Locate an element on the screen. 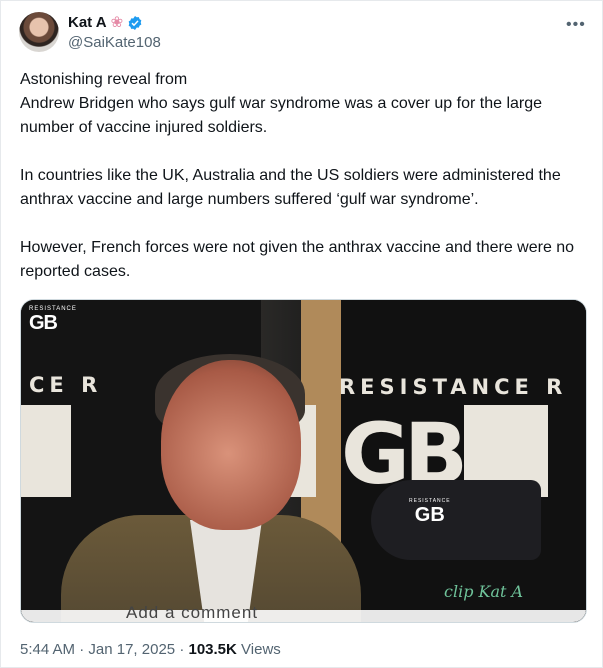 The image size is (603, 668). tweet-time: 5:44 AM is located at coordinates (47, 649).